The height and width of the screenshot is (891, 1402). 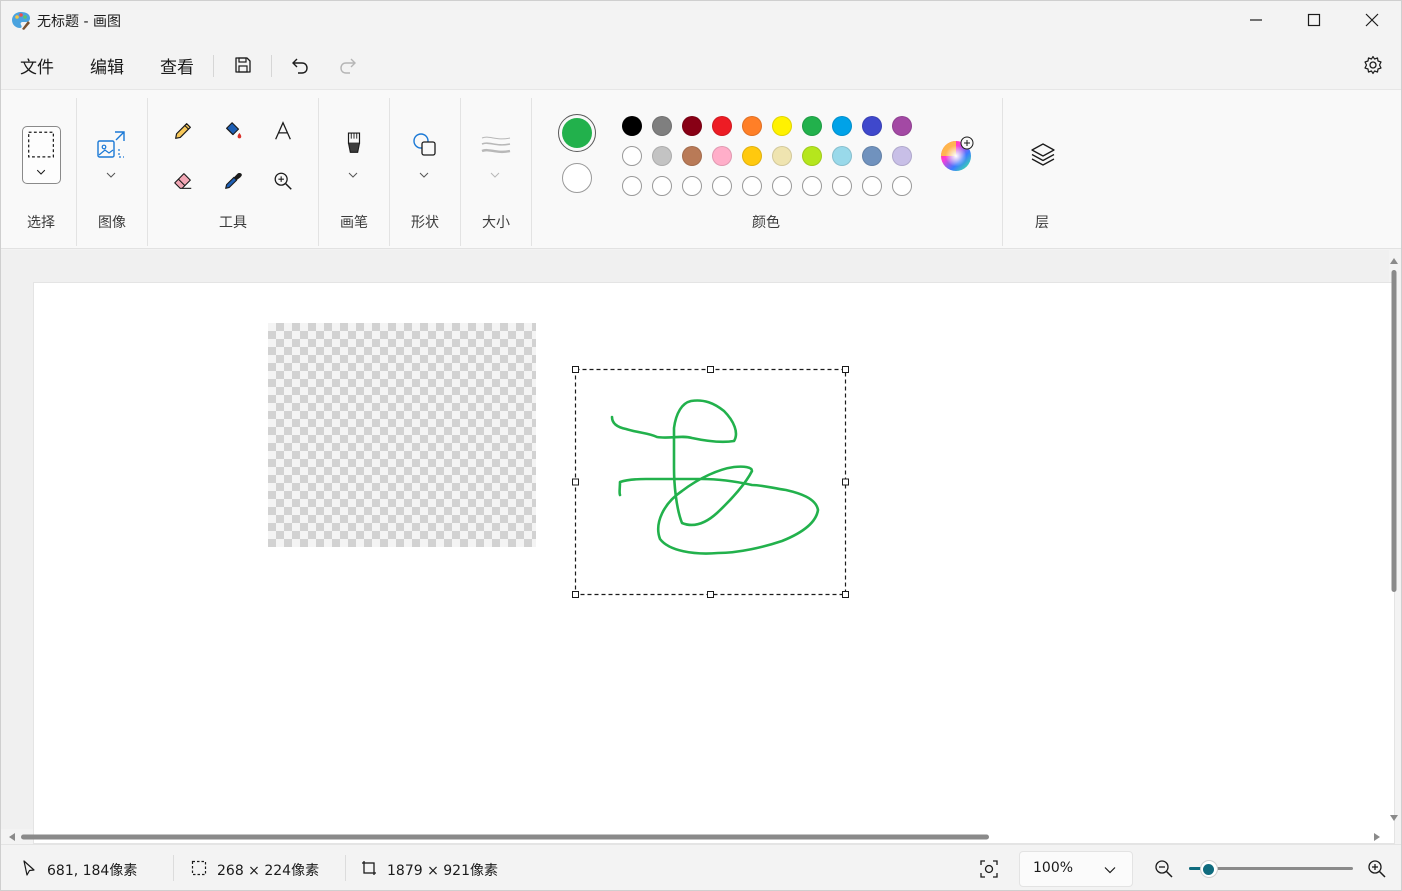 I want to click on fill-tool-button, so click(x=233, y=131).